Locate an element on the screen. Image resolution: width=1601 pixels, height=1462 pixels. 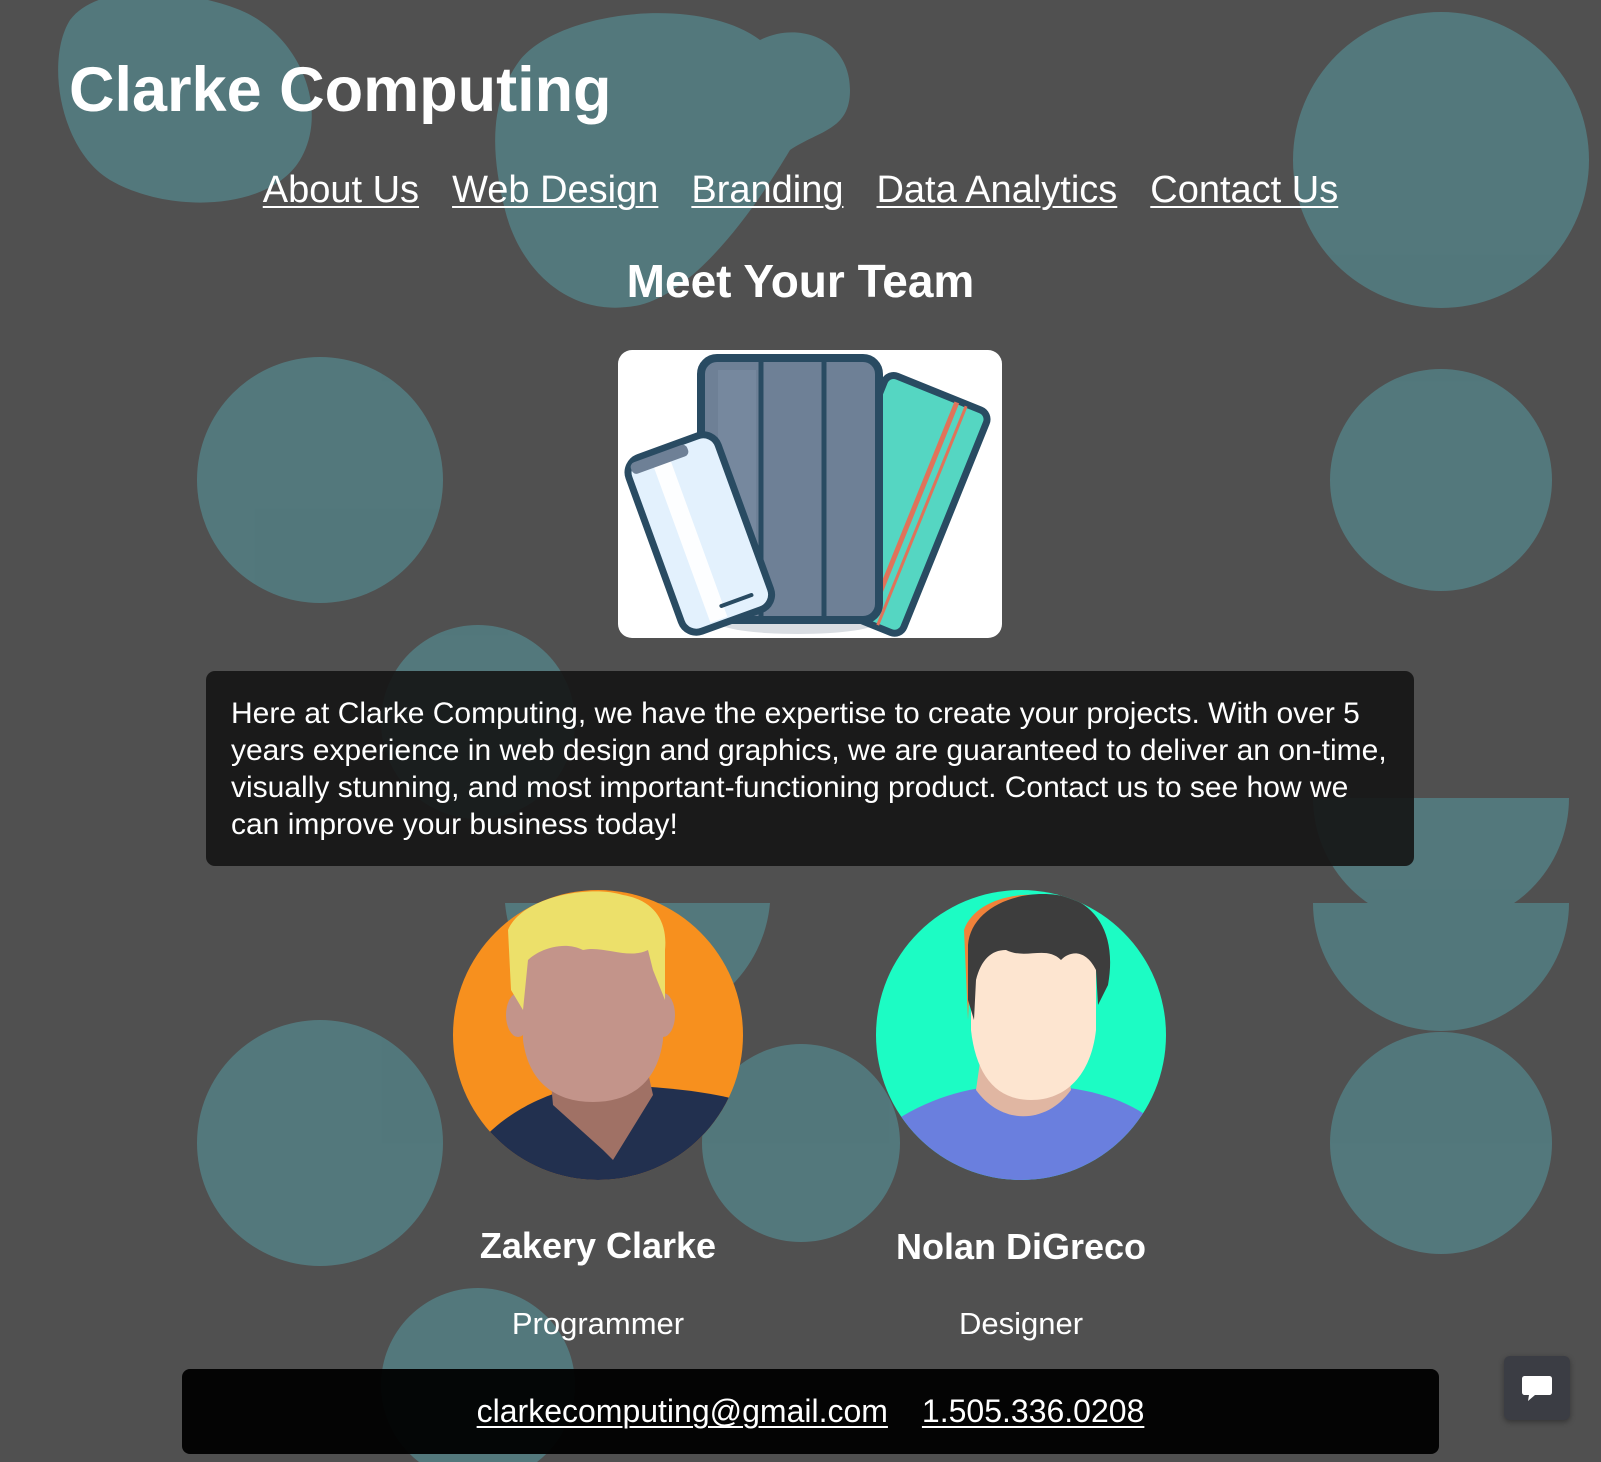
section-heading: Meet Your Team is located at coordinates (800, 281).